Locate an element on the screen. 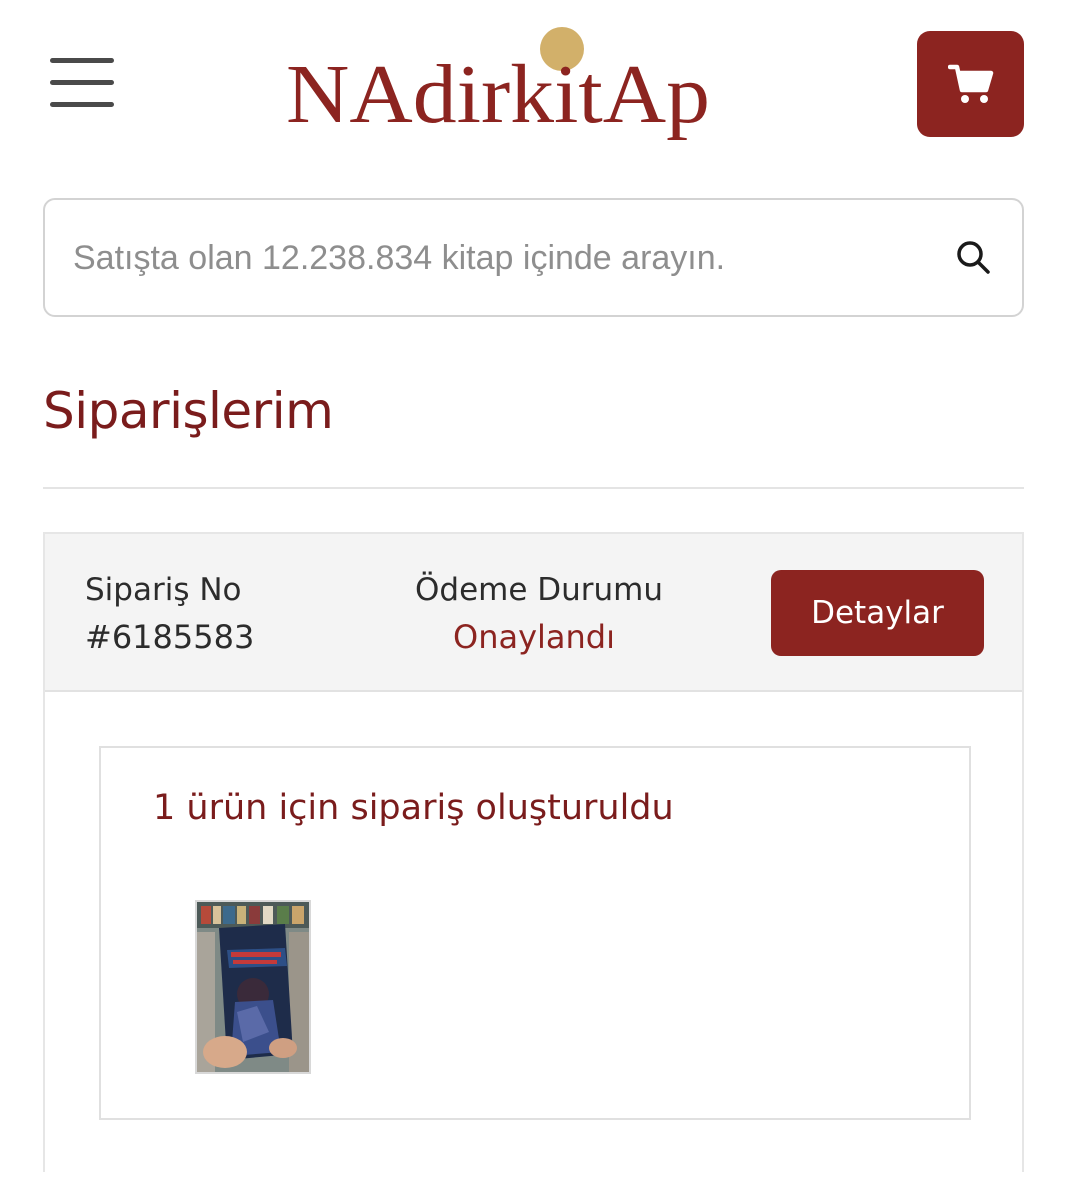  divider is located at coordinates (533, 488).